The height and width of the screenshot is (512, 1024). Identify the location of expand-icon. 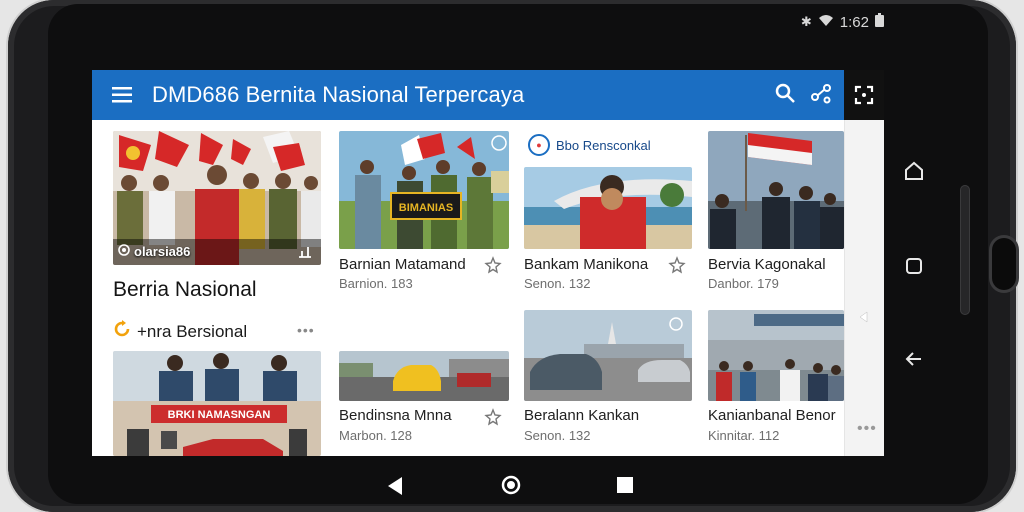
(864, 95).